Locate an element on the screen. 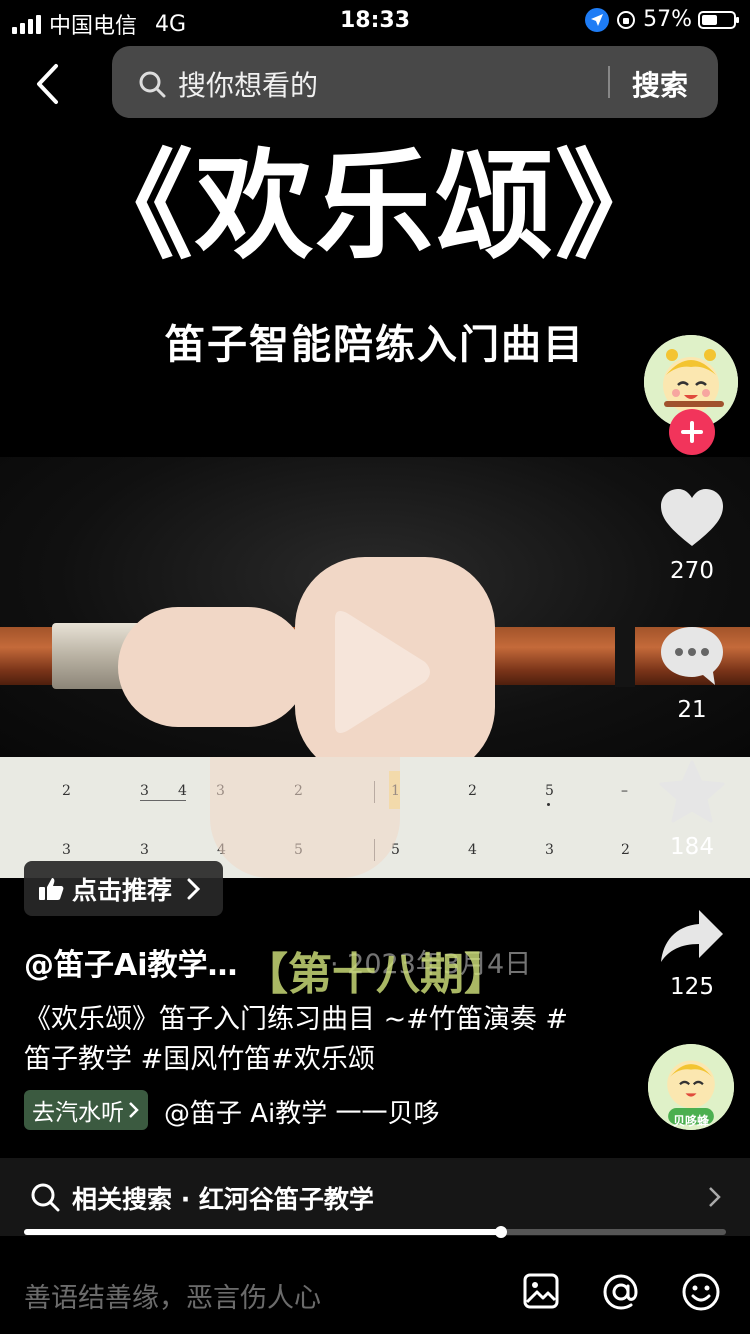  chevron-left-icon is located at coordinates (47, 84).